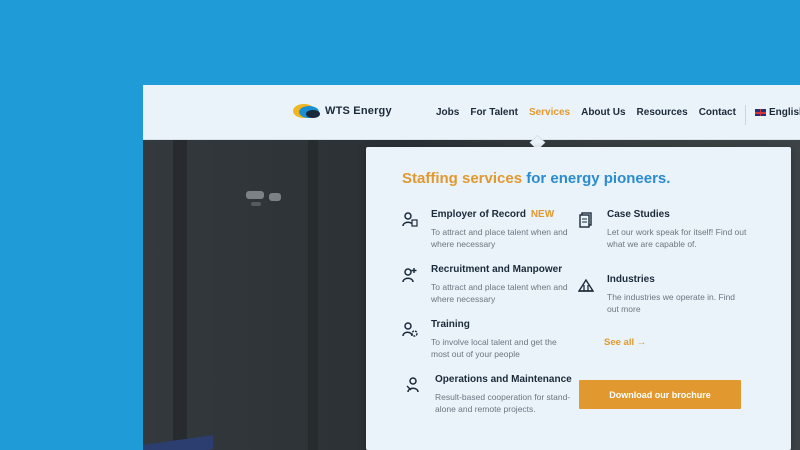  Describe the element at coordinates (586, 285) in the screenshot. I see `industry-icon` at that location.